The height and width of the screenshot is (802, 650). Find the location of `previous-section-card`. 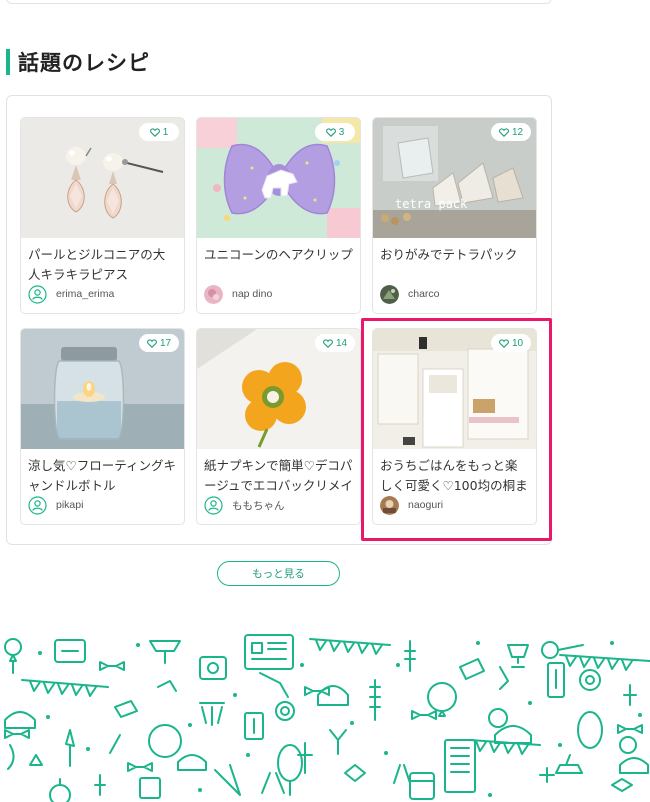

previous-section-card is located at coordinates (279, 2).